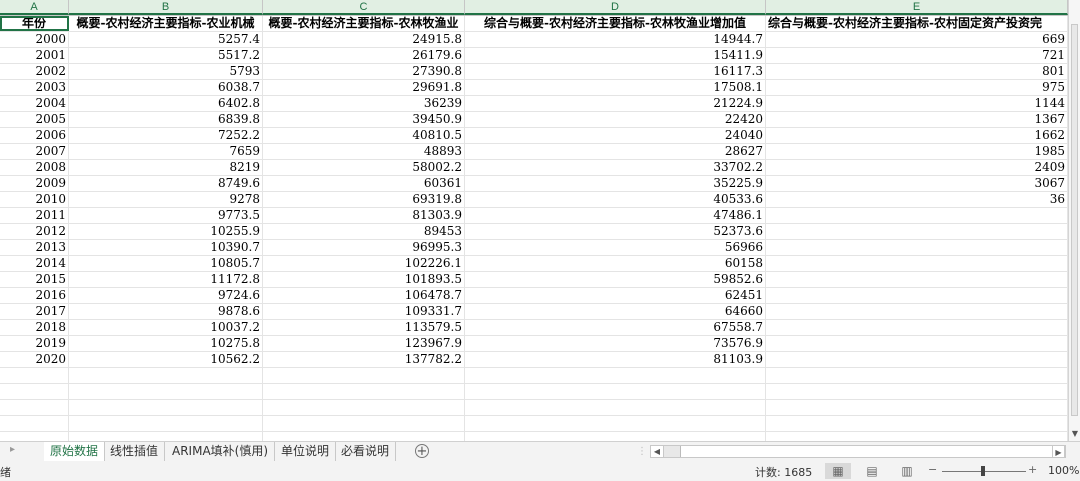 The height and width of the screenshot is (481, 1080). Describe the element at coordinates (166, 87) in the screenshot. I see `table-cell: 6038.7` at that location.